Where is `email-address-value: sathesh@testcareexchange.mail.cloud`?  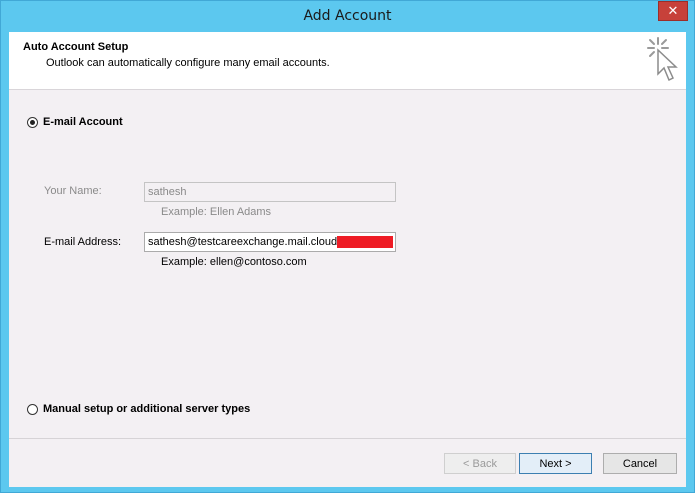 email-address-value: sathesh@testcareexchange.mail.cloud is located at coordinates (243, 242).